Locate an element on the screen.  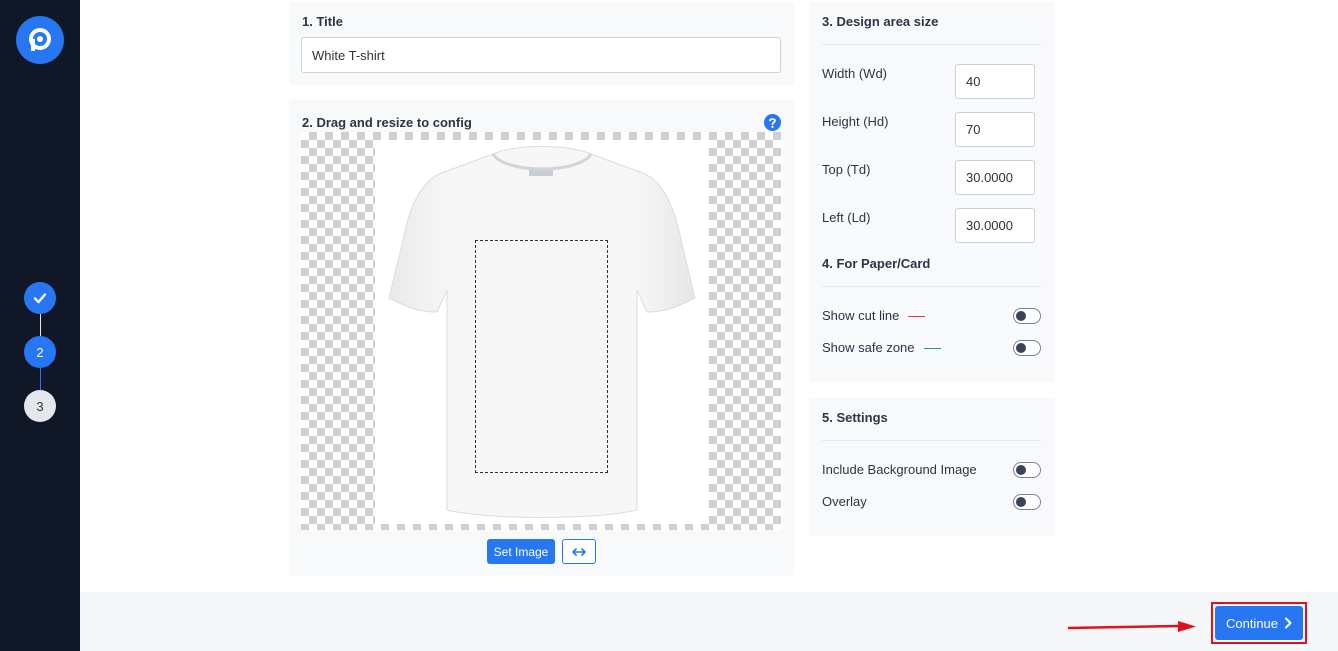
check-icon is located at coordinates (40, 298).